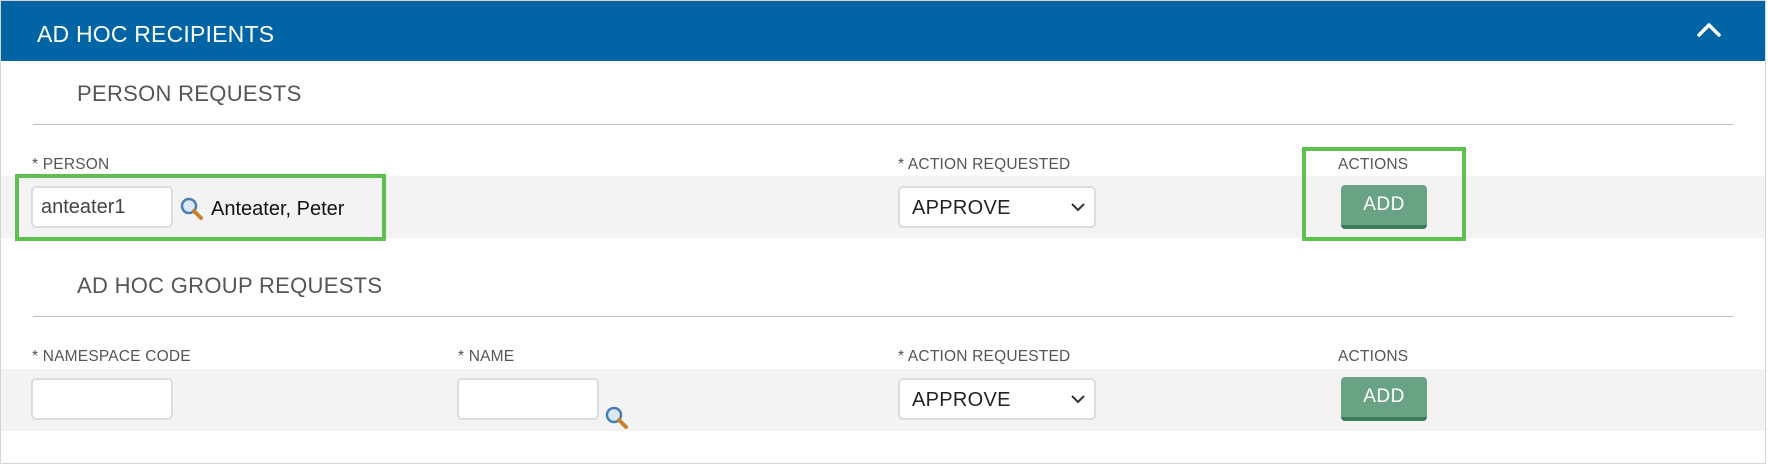 Image resolution: width=1768 pixels, height=466 pixels. What do you see at coordinates (1373, 356) in the screenshot?
I see `actions-label: ACTIONS` at bounding box center [1373, 356].